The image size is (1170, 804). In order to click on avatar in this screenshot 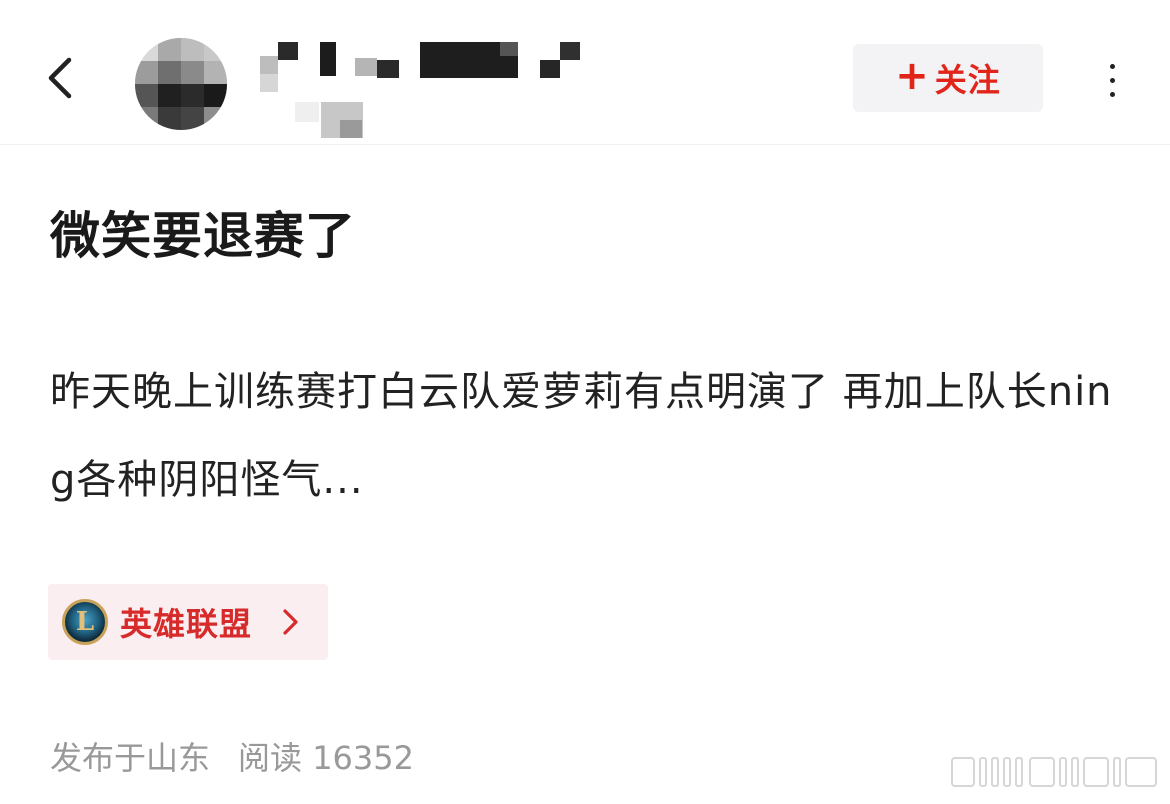, I will do `click(181, 84)`.